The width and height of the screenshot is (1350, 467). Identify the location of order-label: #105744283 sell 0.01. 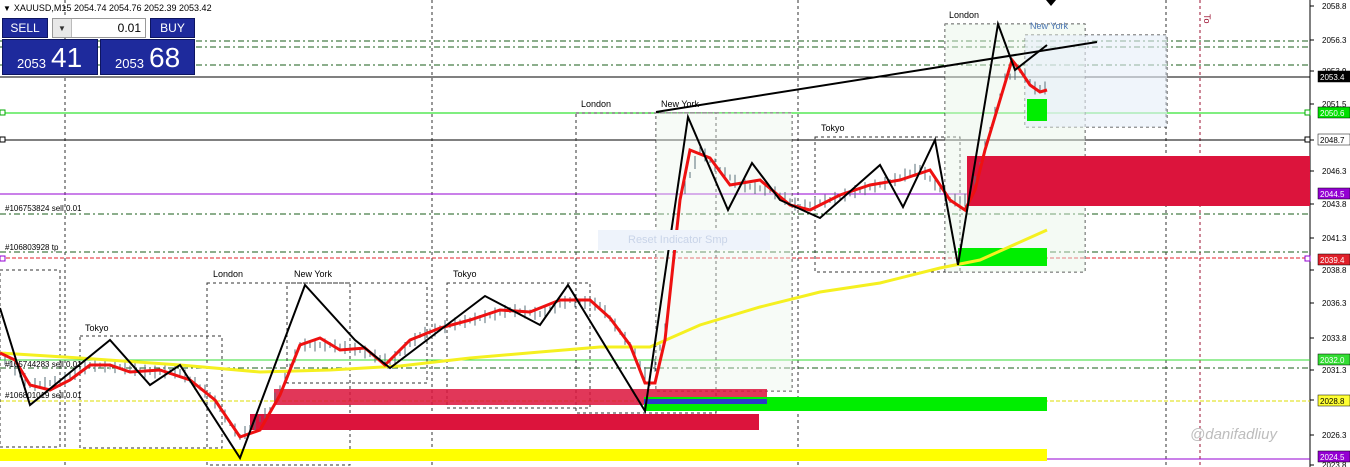
(43, 364).